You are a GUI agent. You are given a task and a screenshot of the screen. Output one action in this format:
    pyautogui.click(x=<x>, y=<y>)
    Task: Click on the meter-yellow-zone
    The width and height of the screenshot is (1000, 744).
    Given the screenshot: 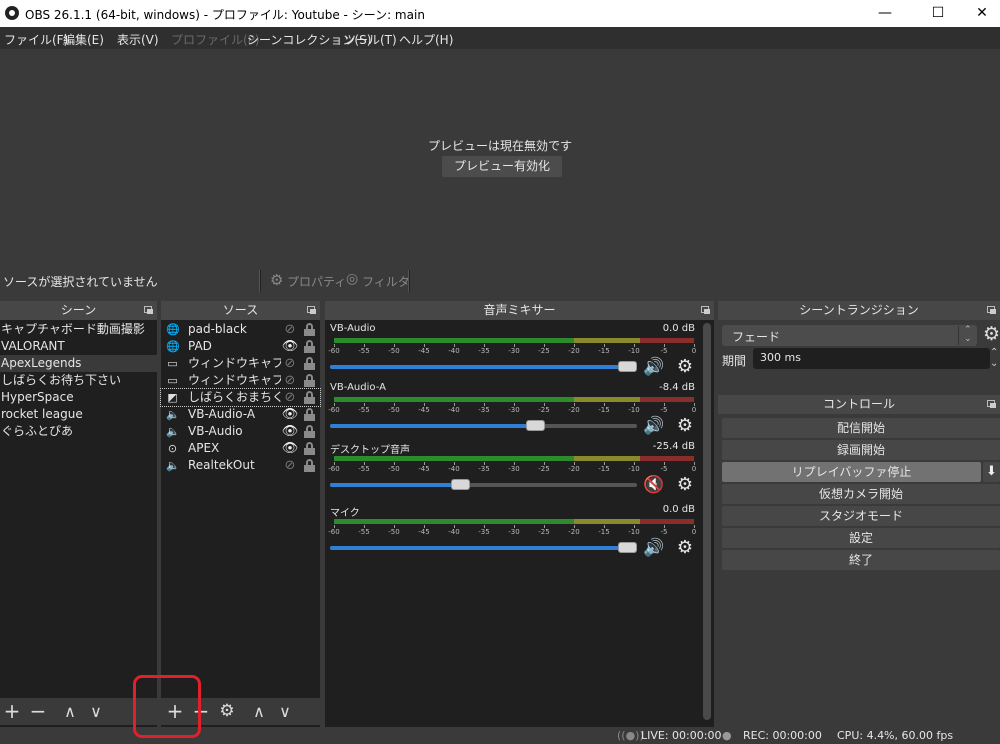 What is the action you would take?
    pyautogui.click(x=607, y=458)
    